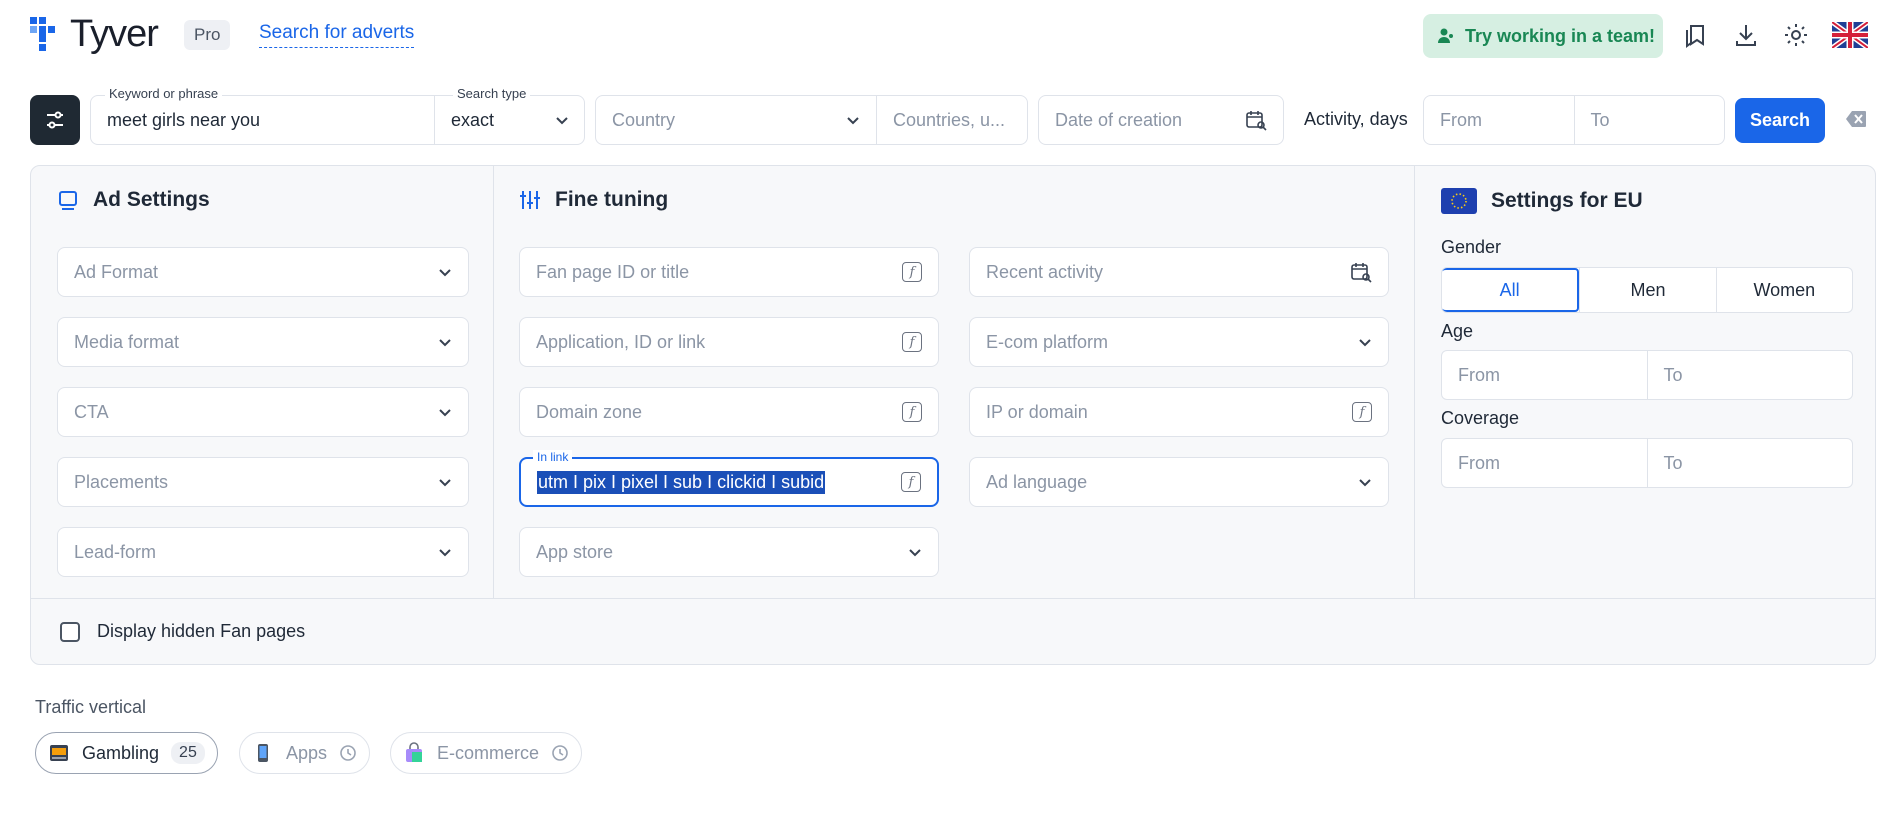 The height and width of the screenshot is (829, 1901). I want to click on slot-machine-icon, so click(59, 753).